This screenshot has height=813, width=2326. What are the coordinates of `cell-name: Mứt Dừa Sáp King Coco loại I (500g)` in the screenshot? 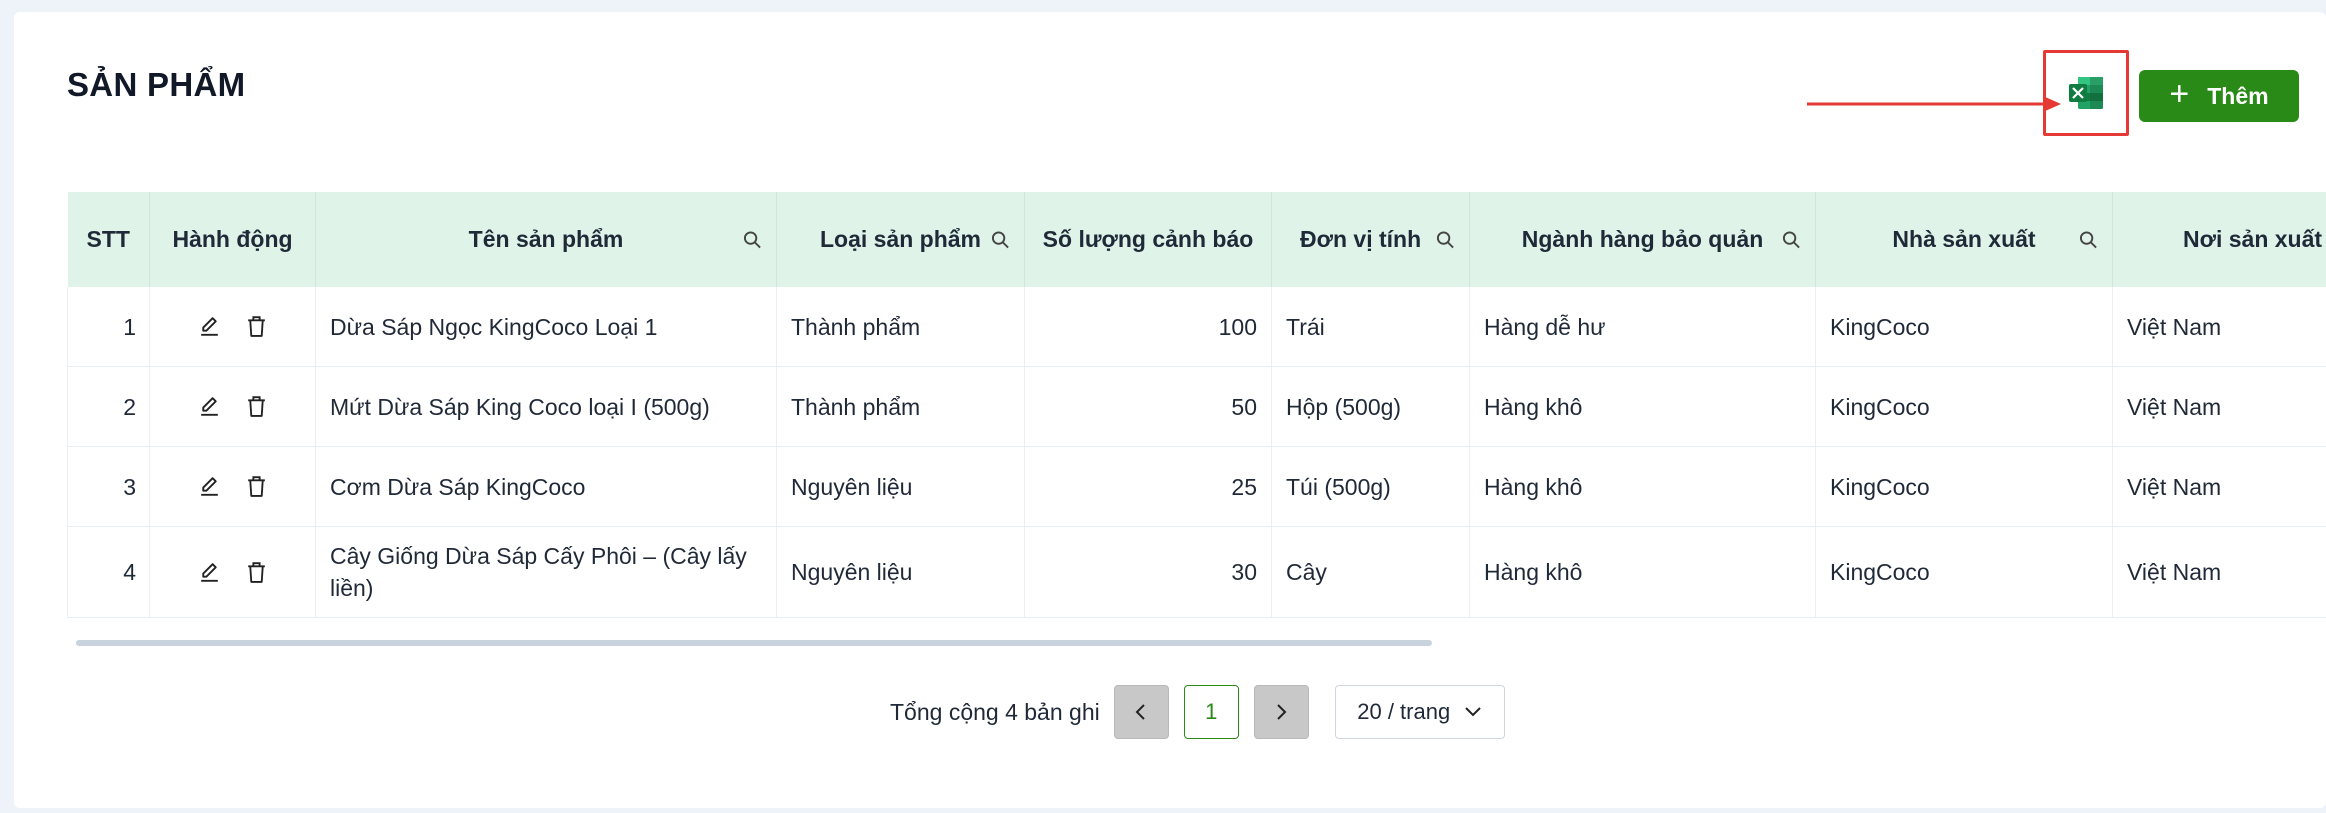 It's located at (546, 406).